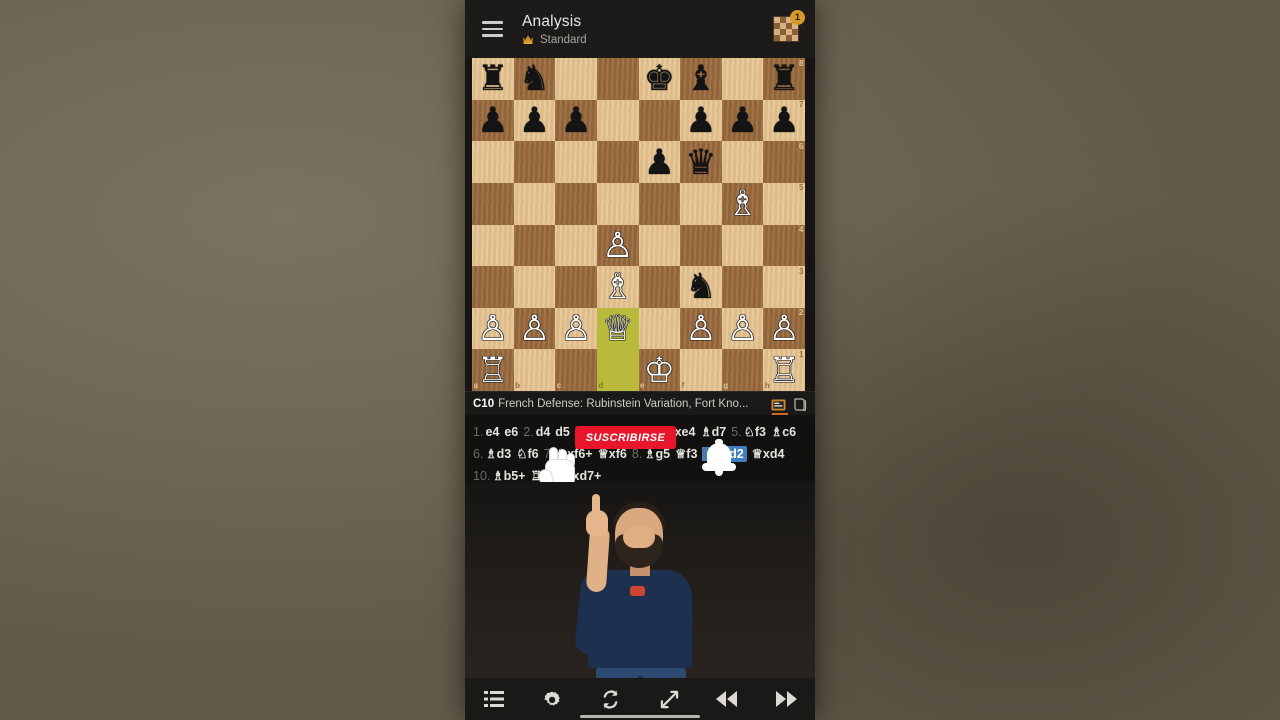 This screenshot has width=1280, height=720. I want to click on move-black: d5, so click(562, 432).